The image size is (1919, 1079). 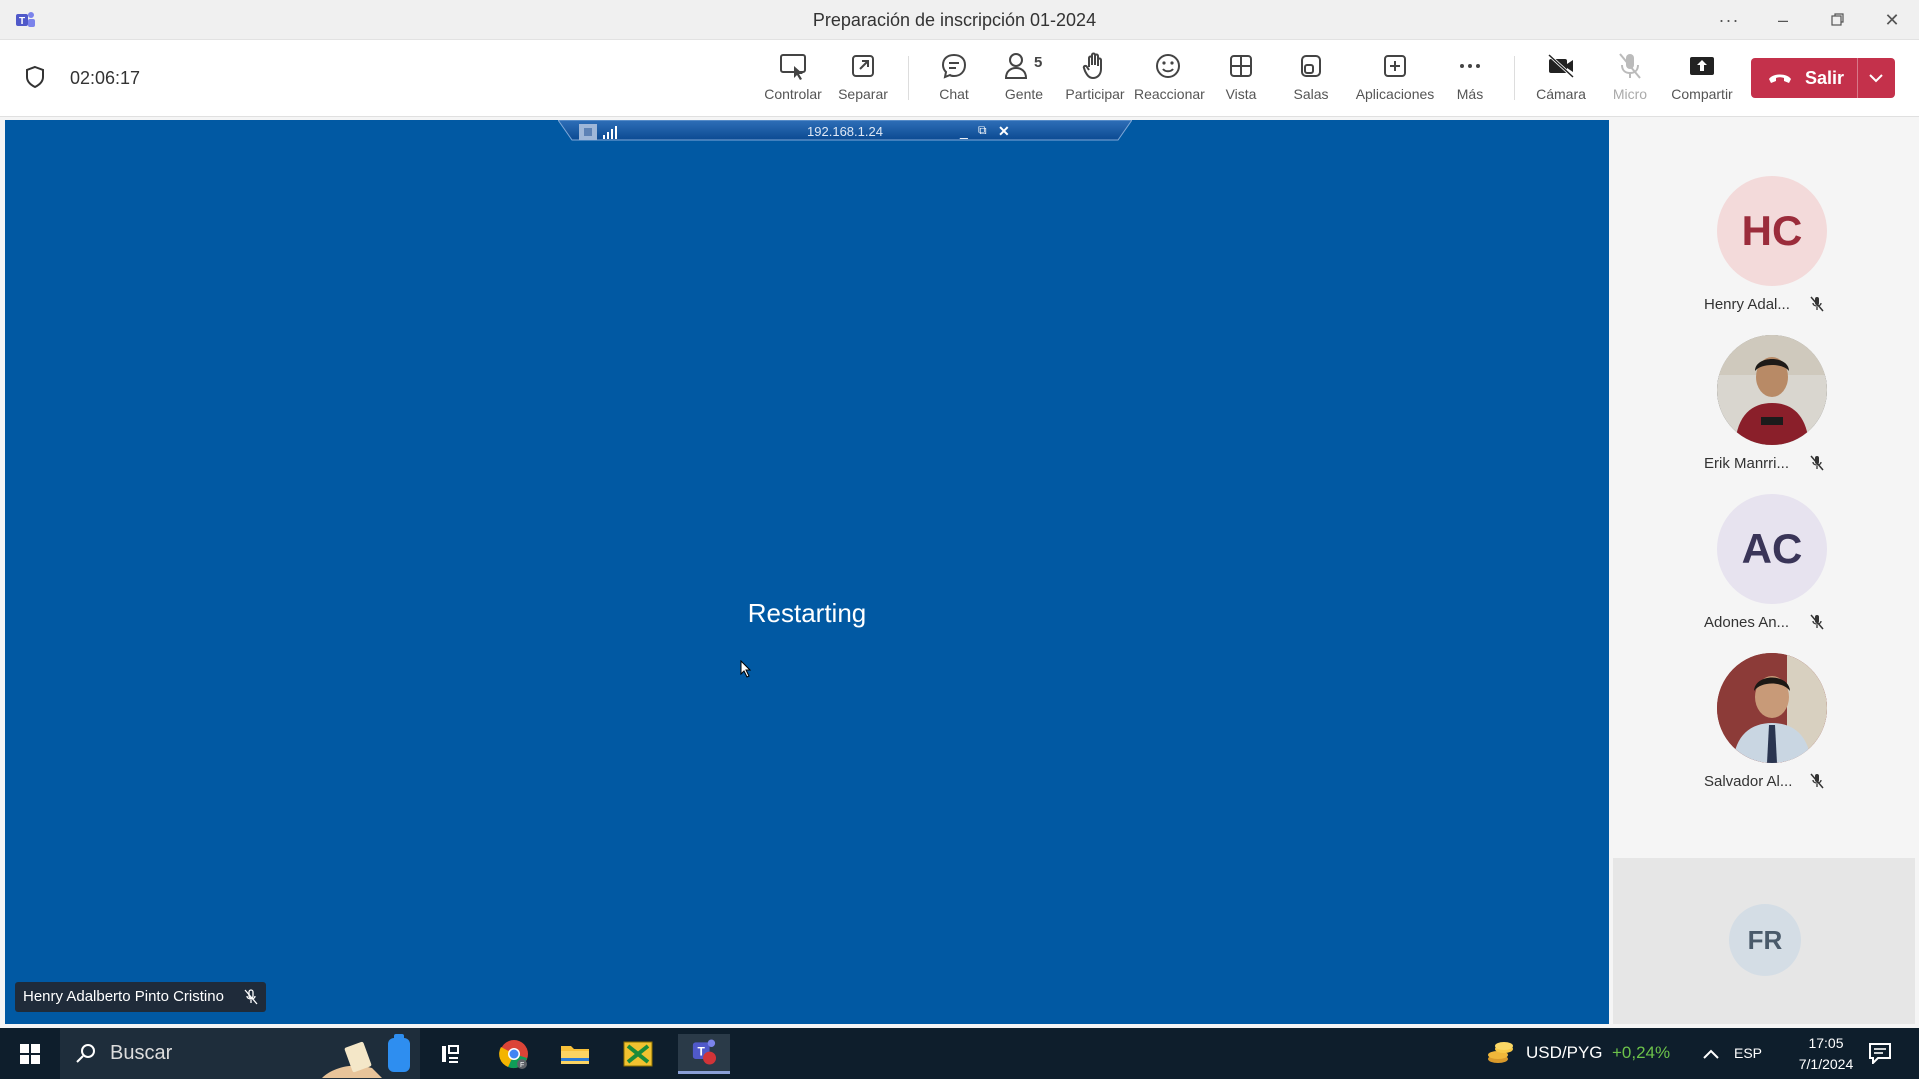 I want to click on shield-icon, so click(x=35, y=77).